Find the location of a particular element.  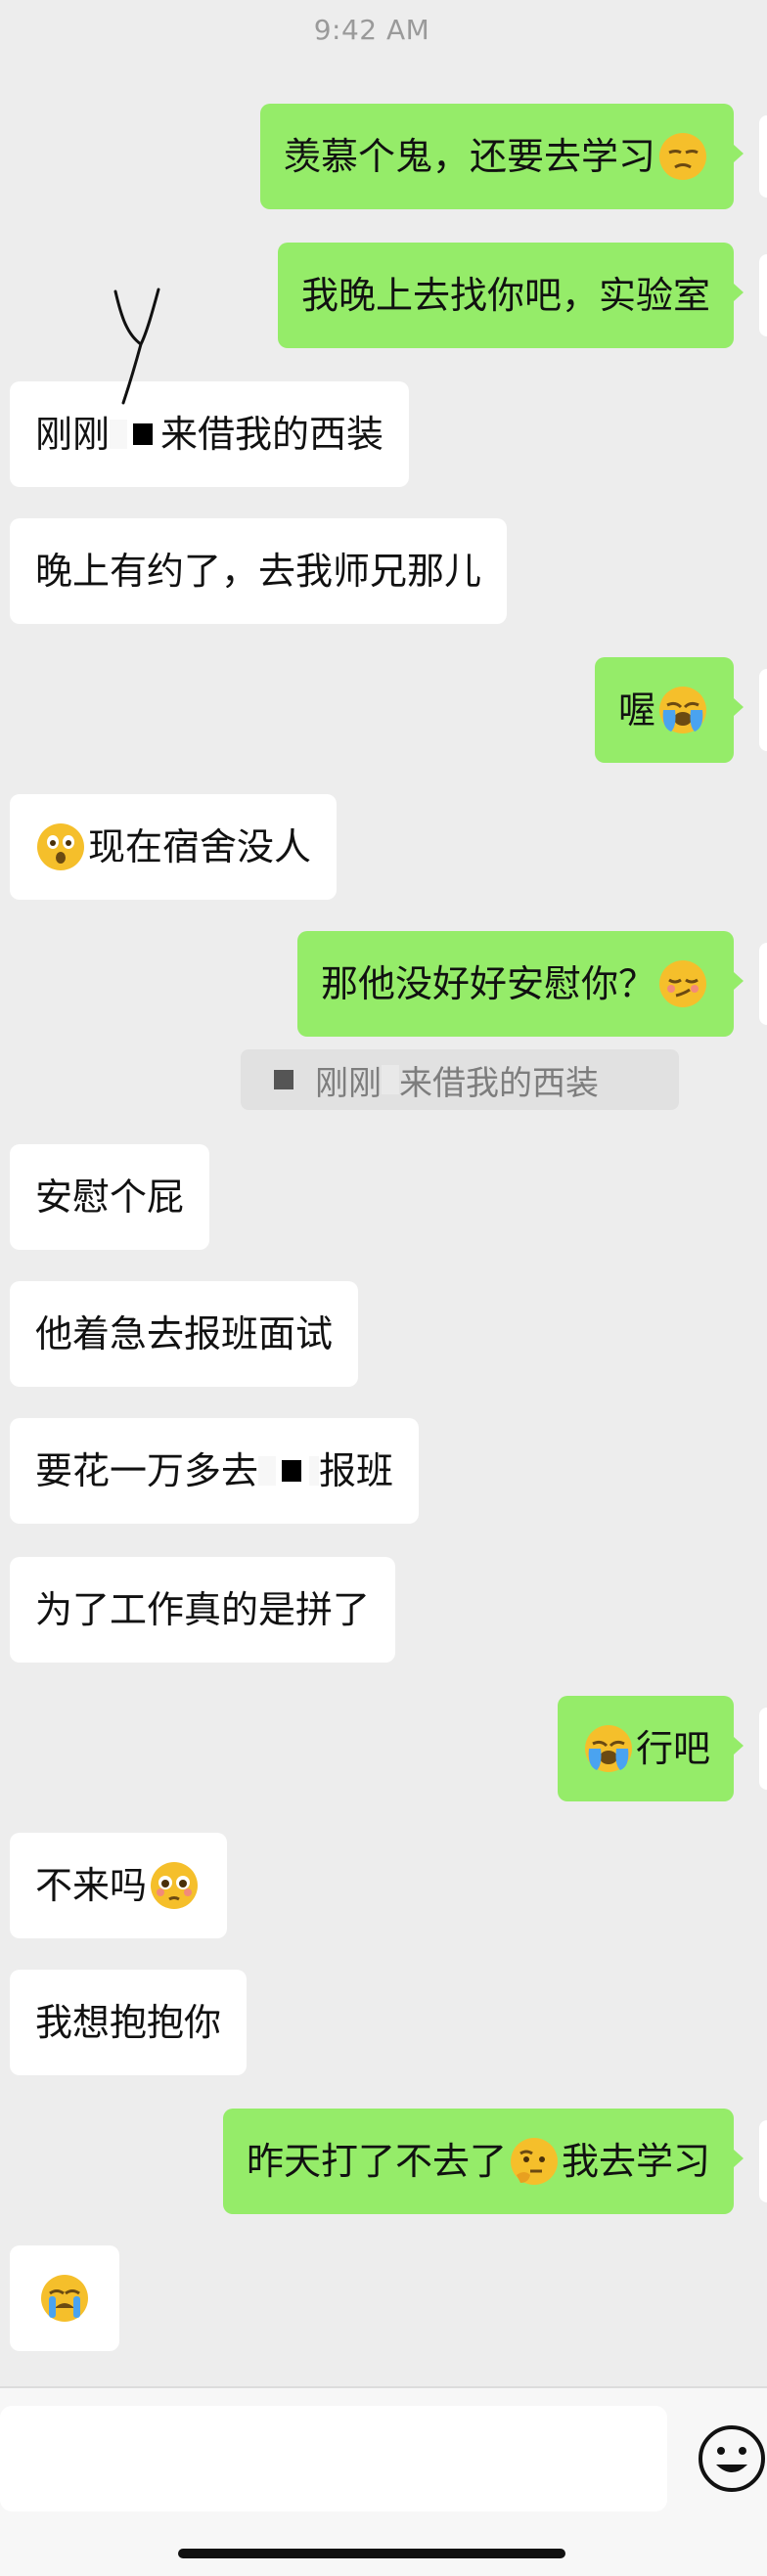

quoted-text: 来借我的西装 is located at coordinates (499, 1083).